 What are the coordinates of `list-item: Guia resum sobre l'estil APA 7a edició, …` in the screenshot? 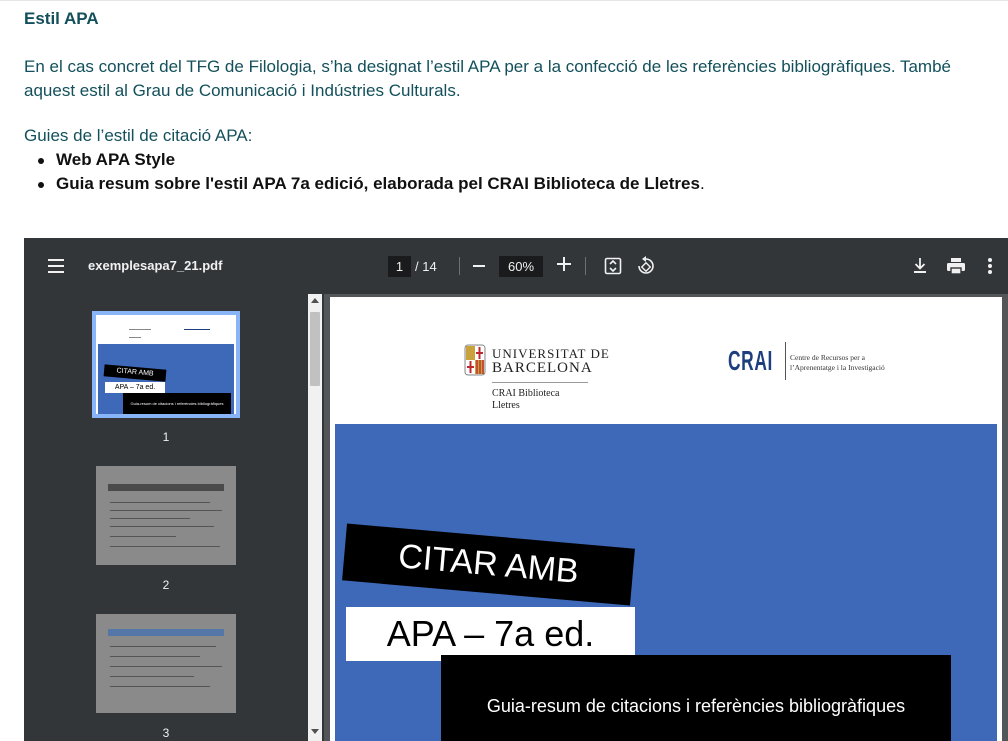 It's located at (371, 184).